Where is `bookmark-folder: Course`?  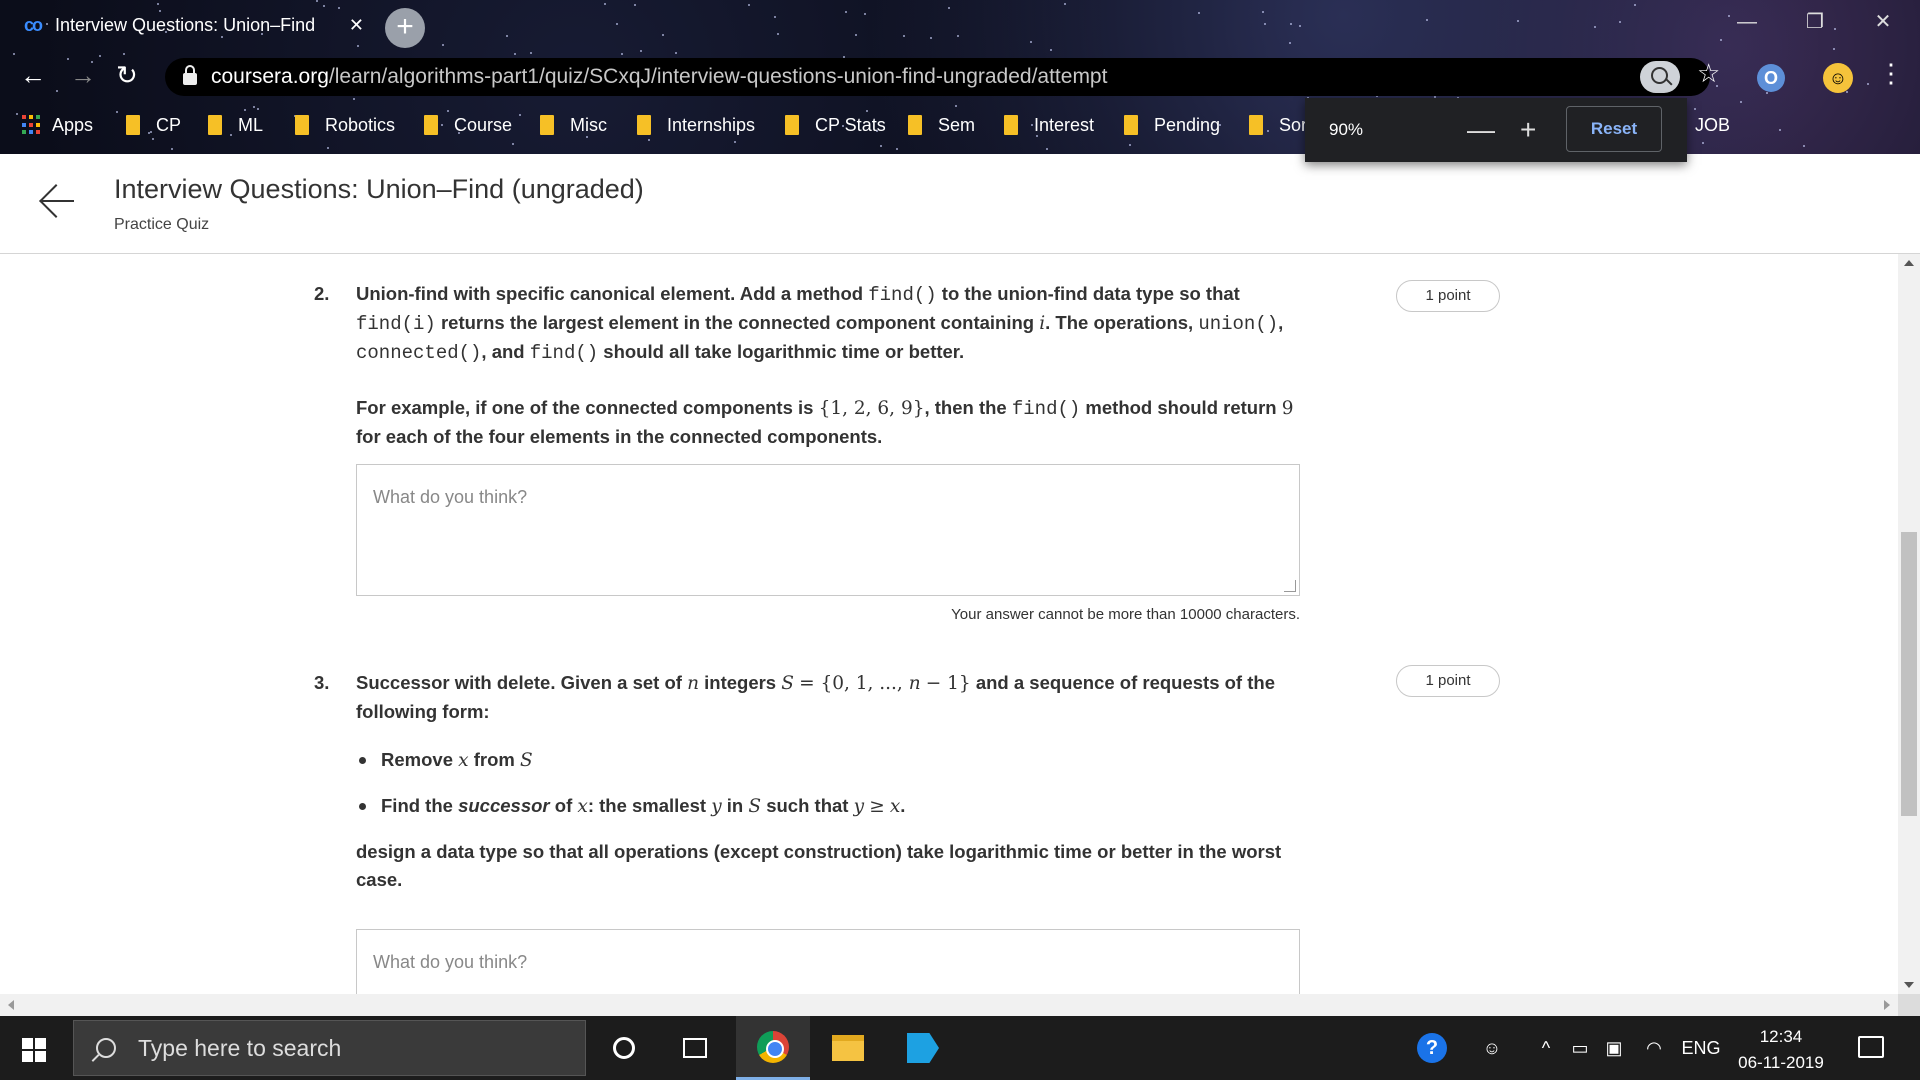 bookmark-folder: Course is located at coordinates (468, 125).